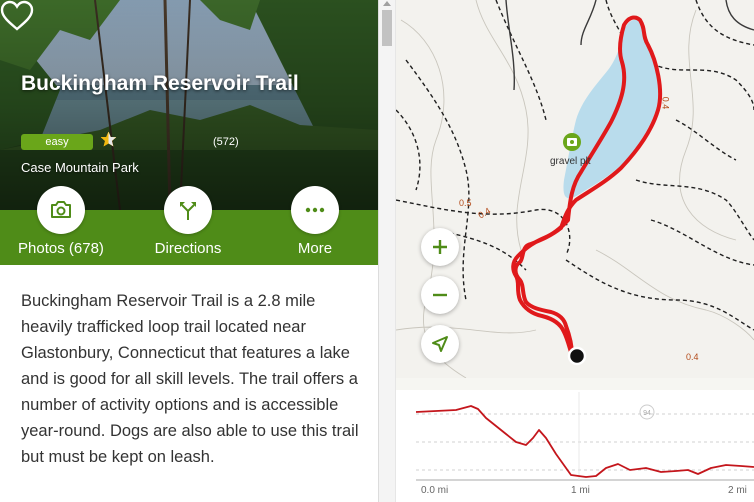 The width and height of the screenshot is (754, 502). What do you see at coordinates (647, 413) in the screenshot?
I see `route-badge: 94` at bounding box center [647, 413].